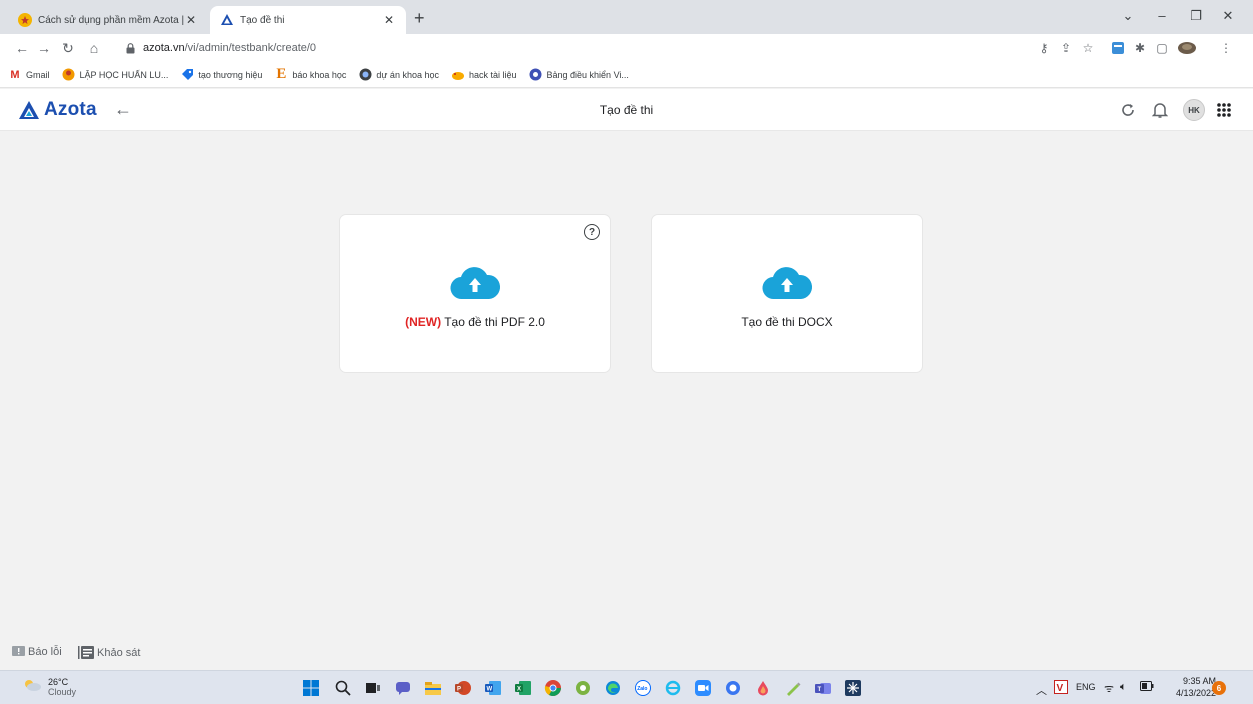 The height and width of the screenshot is (704, 1253). I want to click on menu-kebab-icon: ⋮, so click(1226, 48).